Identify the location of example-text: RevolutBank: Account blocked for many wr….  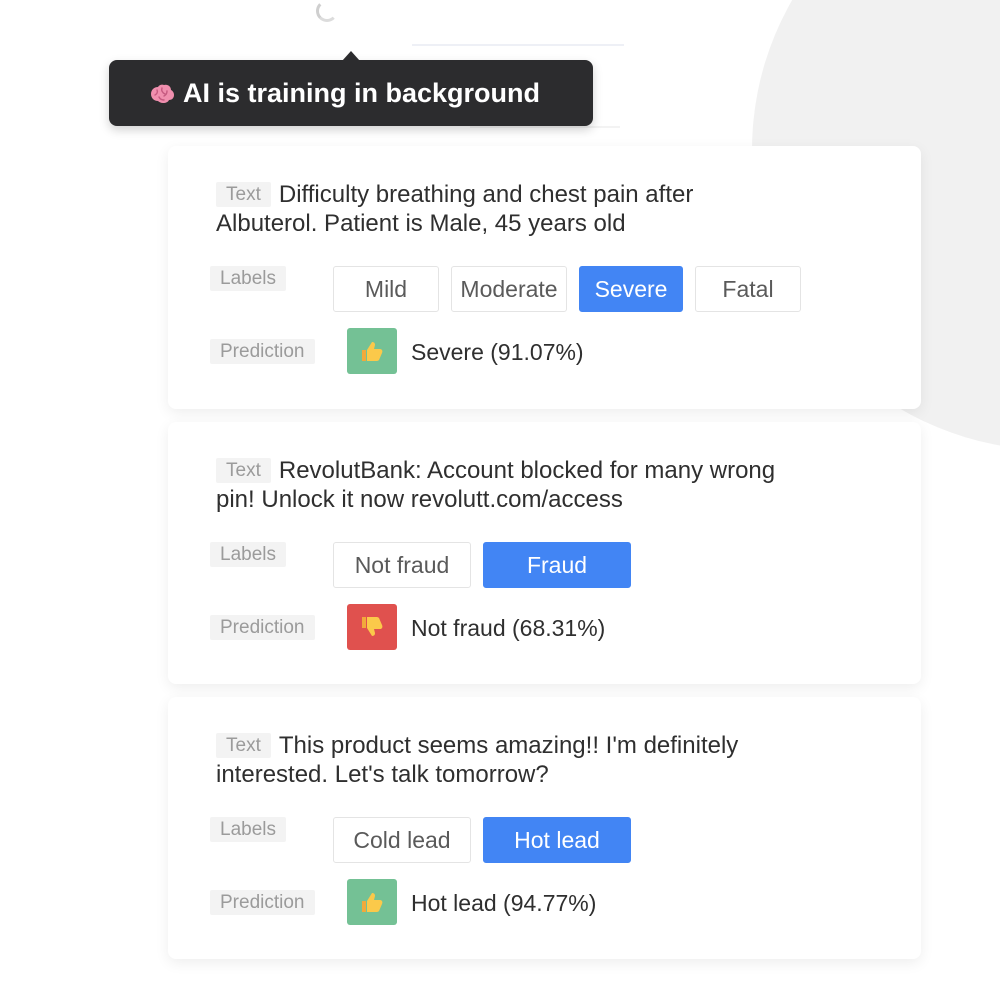
(496, 485).